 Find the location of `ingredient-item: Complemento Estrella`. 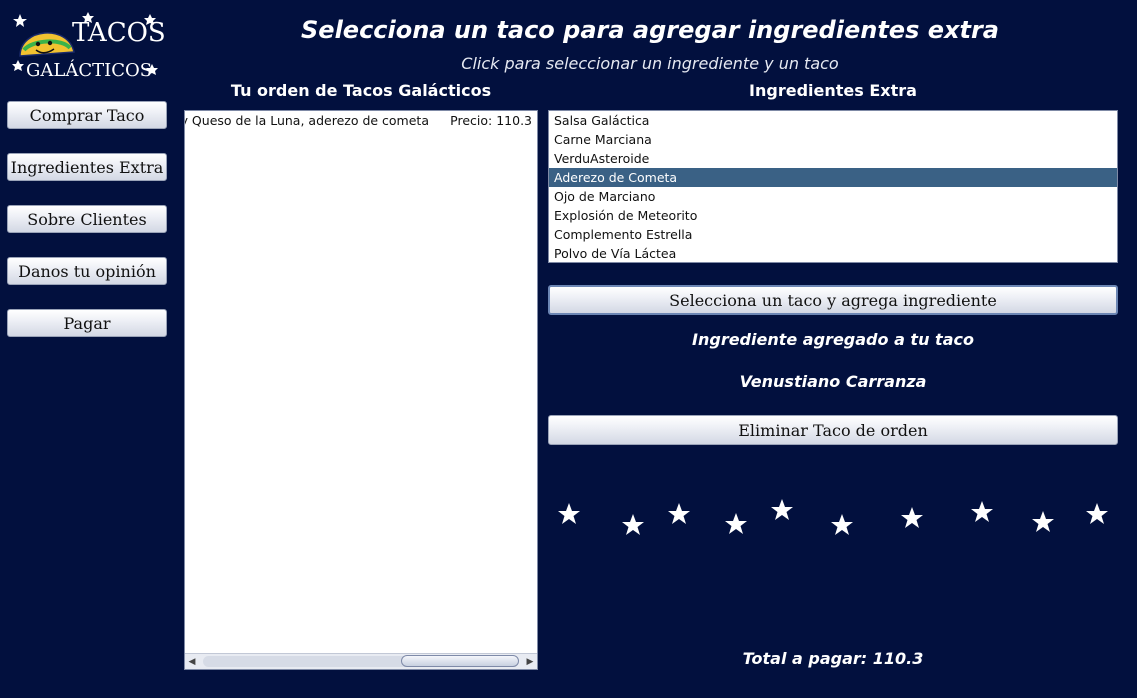

ingredient-item: Complemento Estrella is located at coordinates (833, 234).